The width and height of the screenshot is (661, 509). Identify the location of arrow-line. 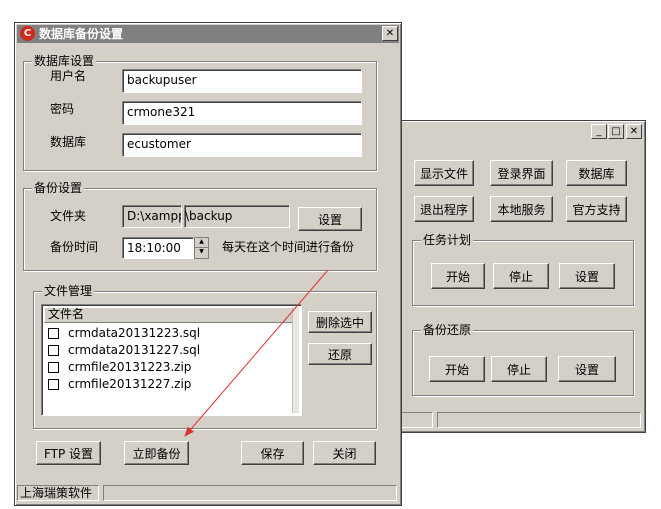
(256, 353).